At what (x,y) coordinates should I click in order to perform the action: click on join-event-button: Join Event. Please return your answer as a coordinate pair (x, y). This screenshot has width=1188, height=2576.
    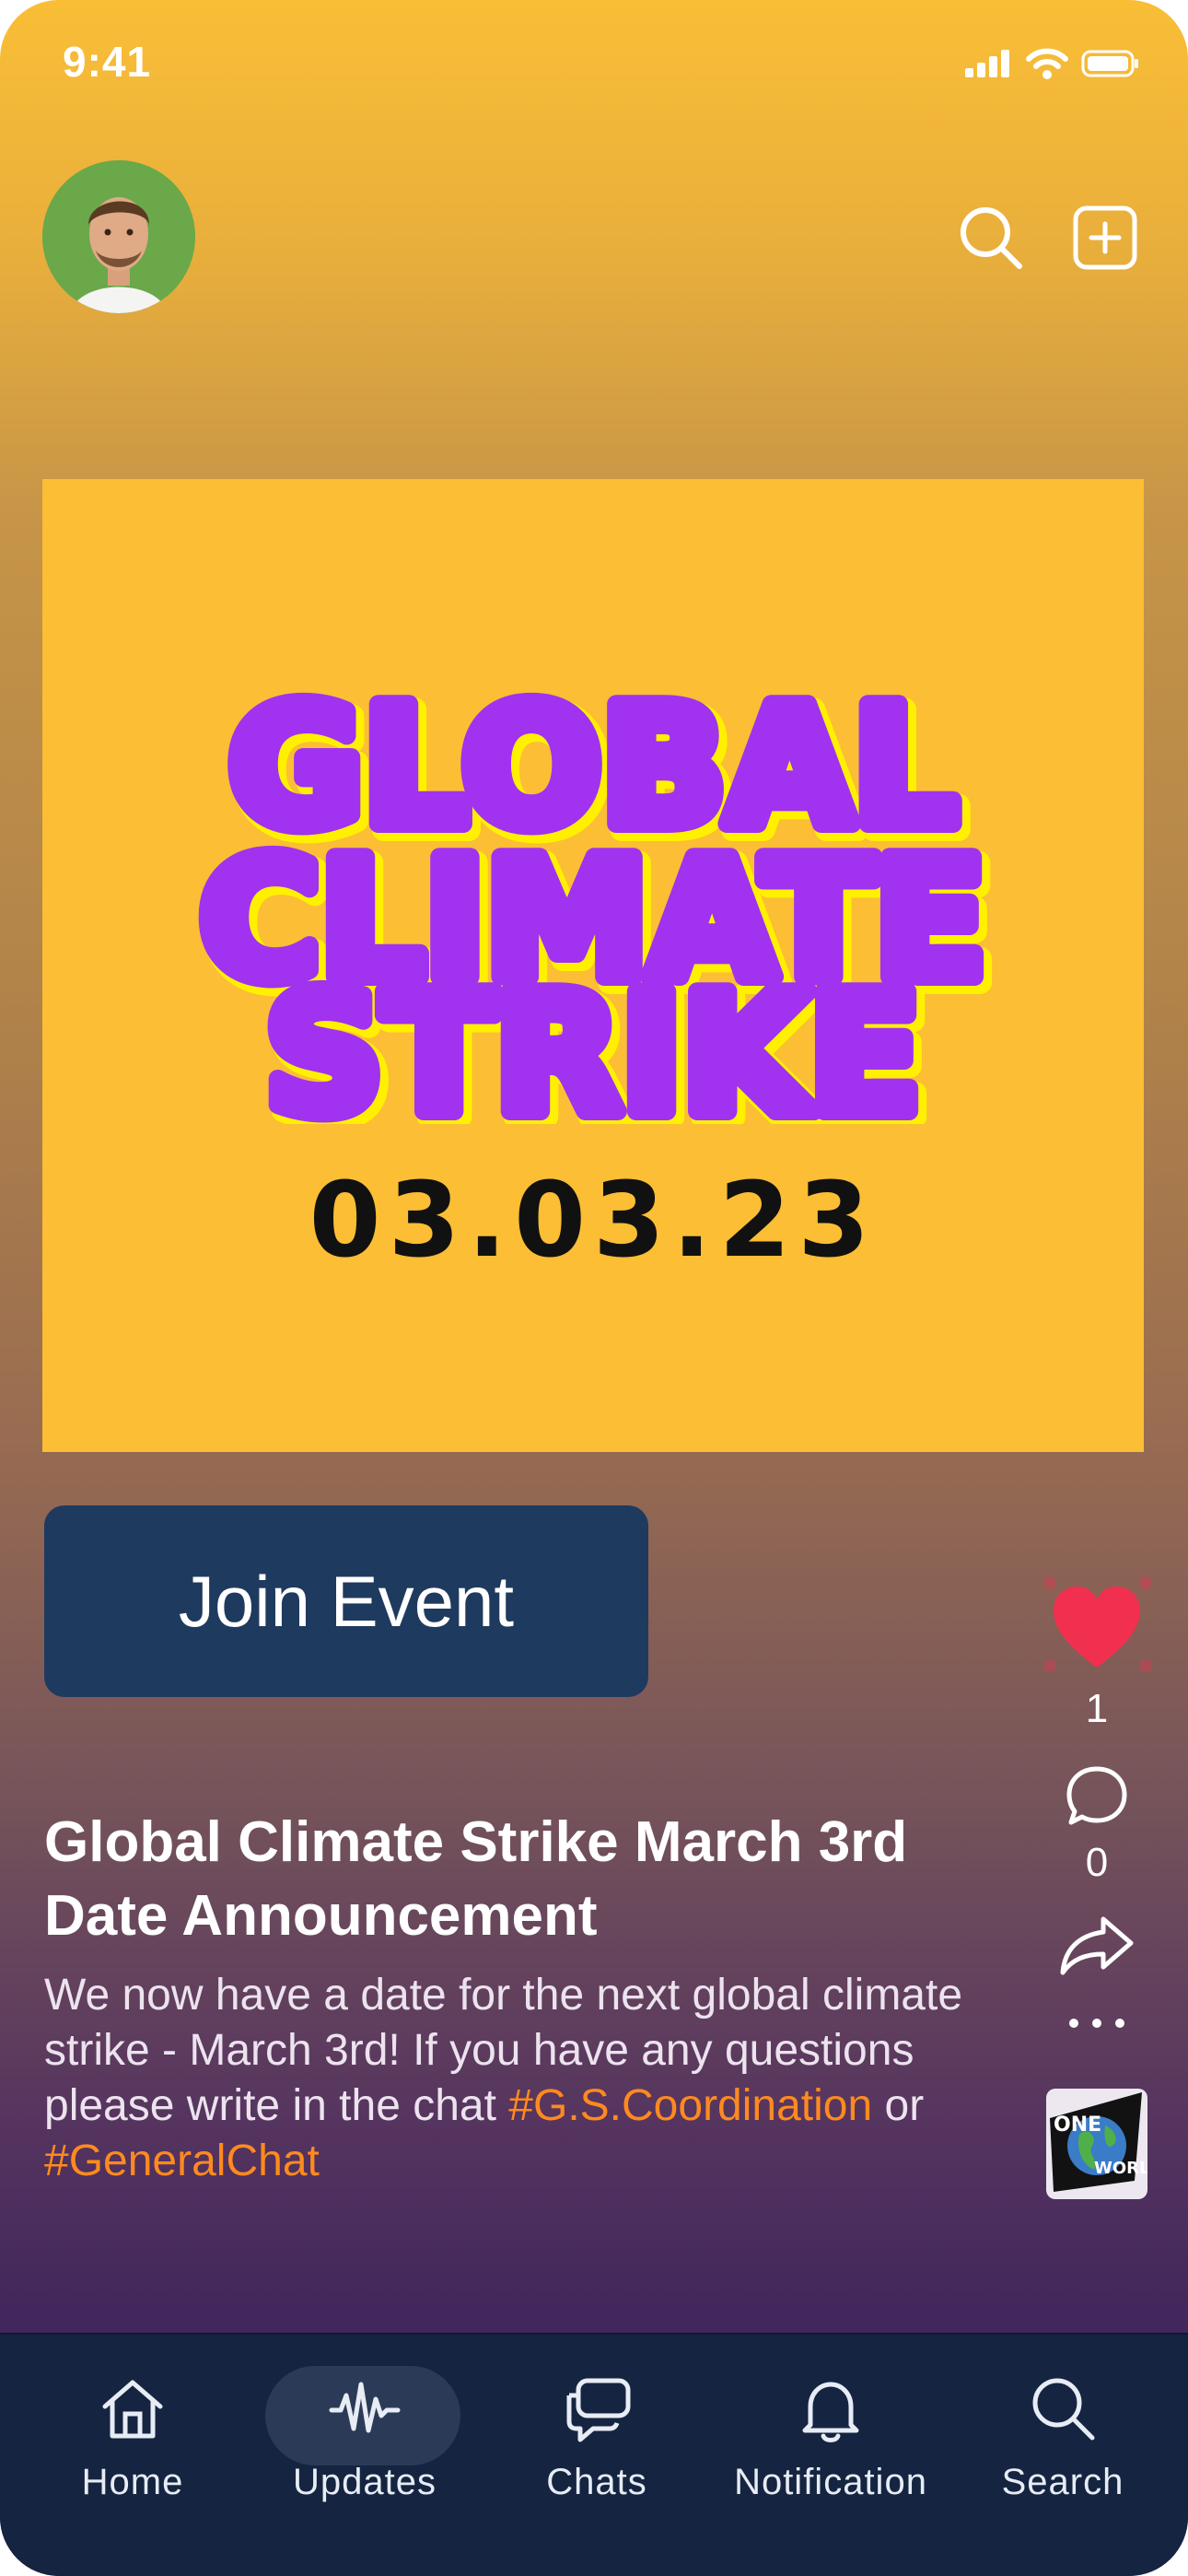
    Looking at the image, I should click on (346, 1601).